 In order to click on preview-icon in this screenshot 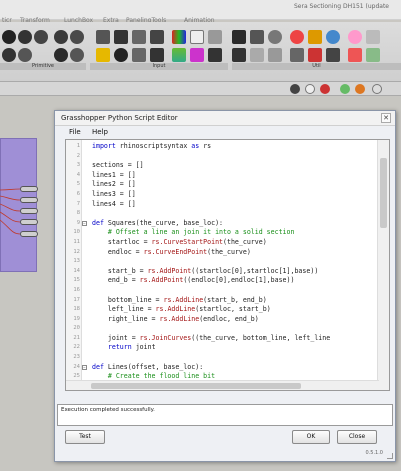, I will do `click(295, 89)`.